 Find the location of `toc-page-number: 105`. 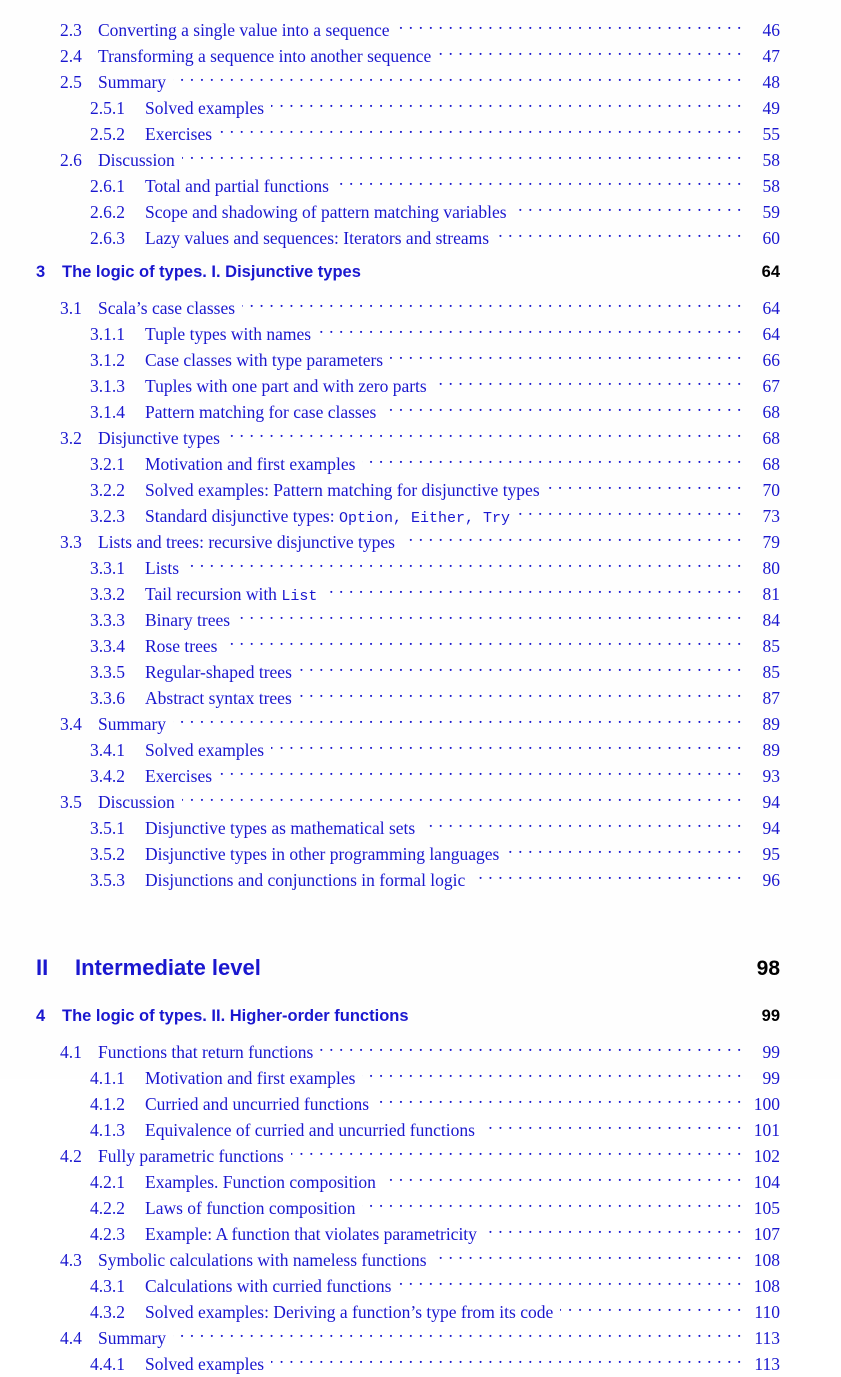

toc-page-number: 105 is located at coordinates (766, 1208).